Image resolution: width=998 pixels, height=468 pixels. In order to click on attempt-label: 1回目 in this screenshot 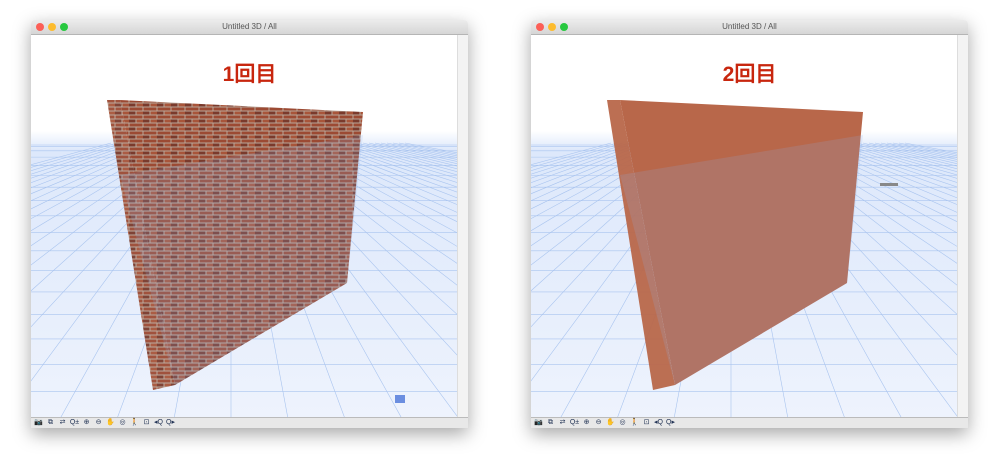, I will do `click(249, 74)`.